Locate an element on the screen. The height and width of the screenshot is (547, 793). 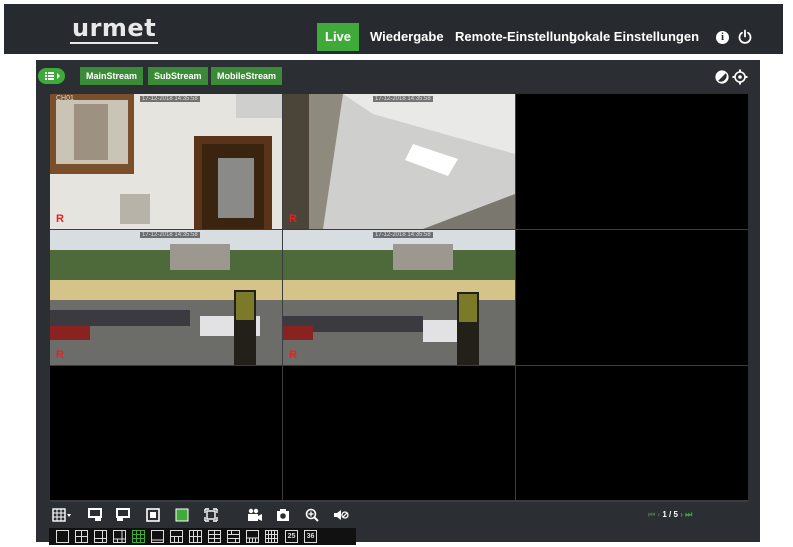
layout-6-icon is located at coordinates (100, 536).